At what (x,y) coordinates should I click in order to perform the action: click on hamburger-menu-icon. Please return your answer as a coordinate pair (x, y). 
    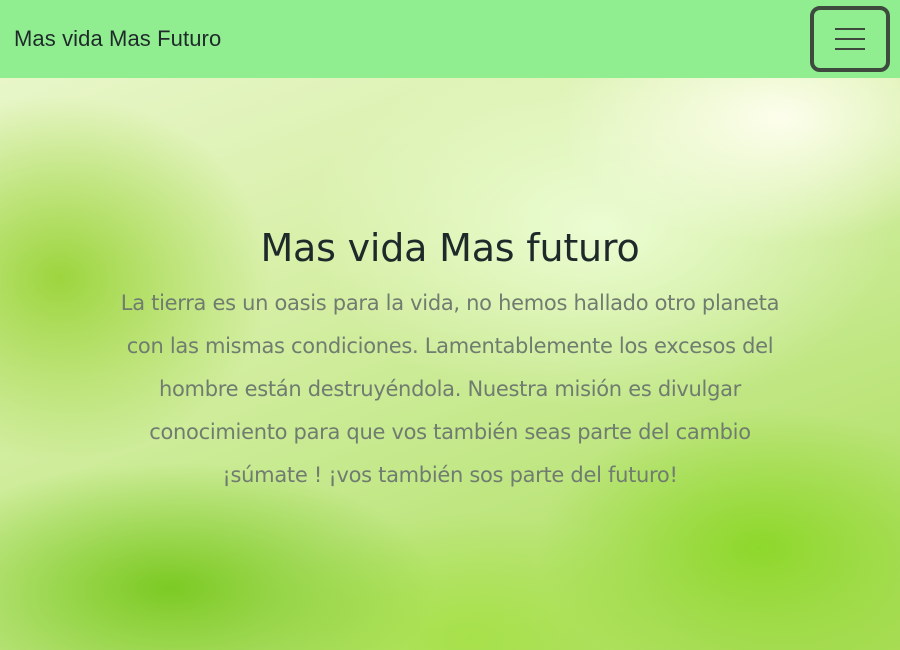
    Looking at the image, I should click on (850, 39).